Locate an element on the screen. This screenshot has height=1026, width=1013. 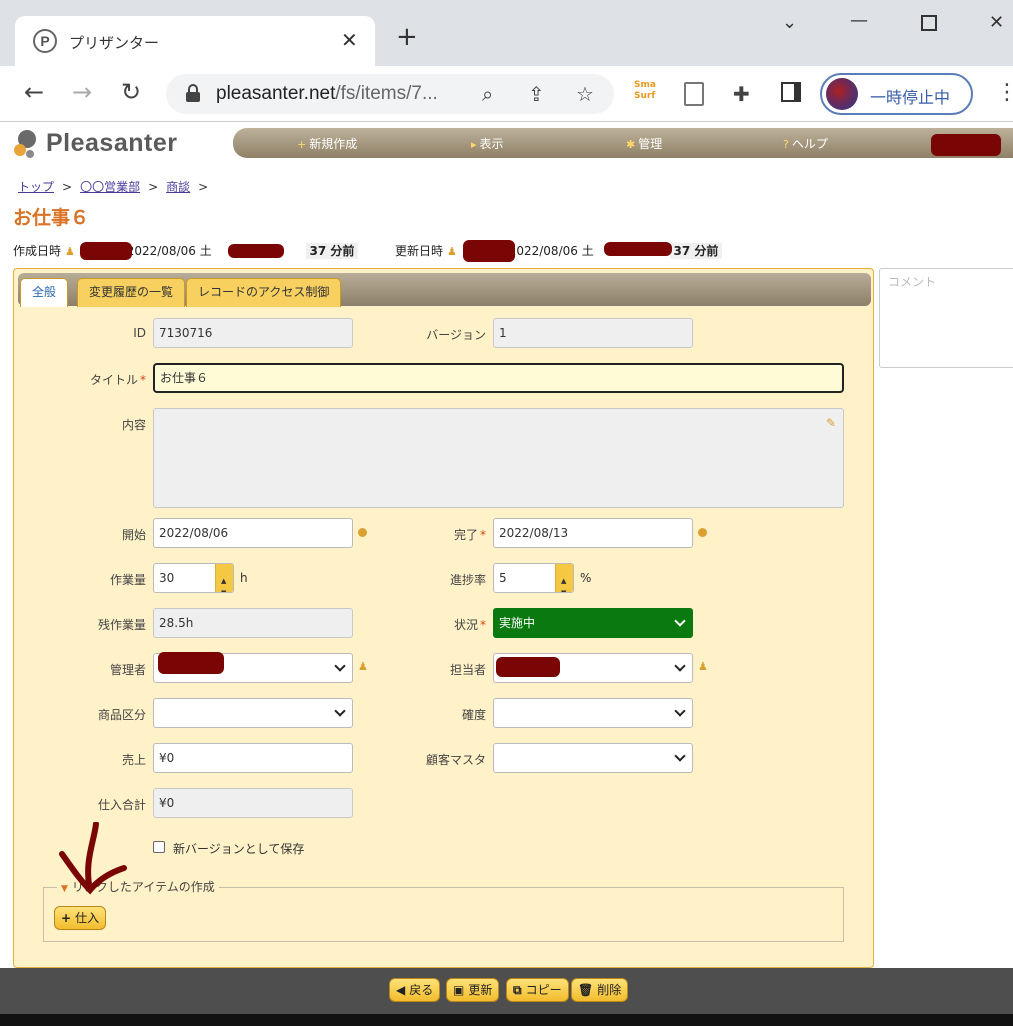
menu-new: + 新規作成 is located at coordinates (327, 143).